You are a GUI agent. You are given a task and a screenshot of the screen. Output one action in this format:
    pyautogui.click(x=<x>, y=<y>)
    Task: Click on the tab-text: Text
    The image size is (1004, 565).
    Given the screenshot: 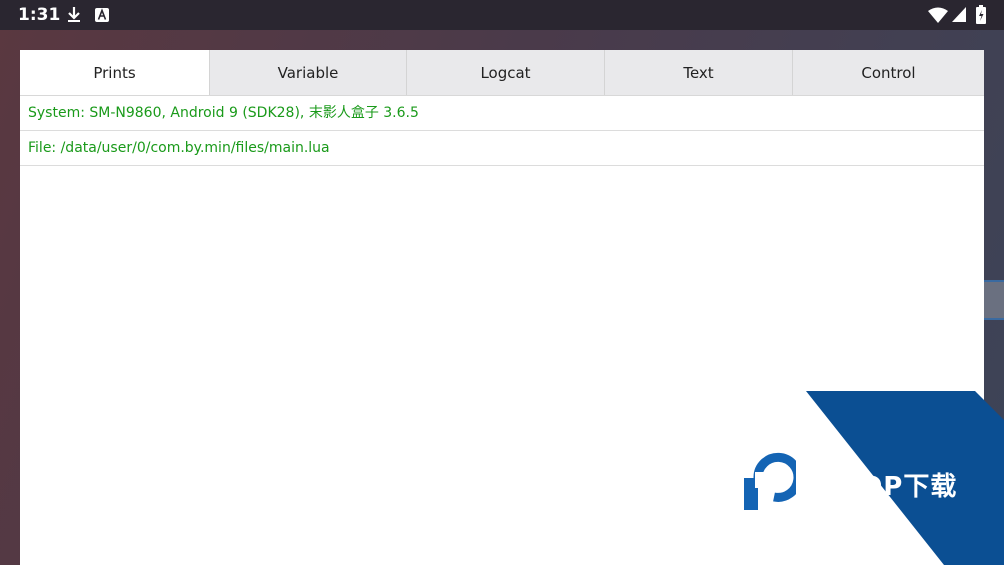 What is the action you would take?
    pyautogui.click(x=698, y=72)
    